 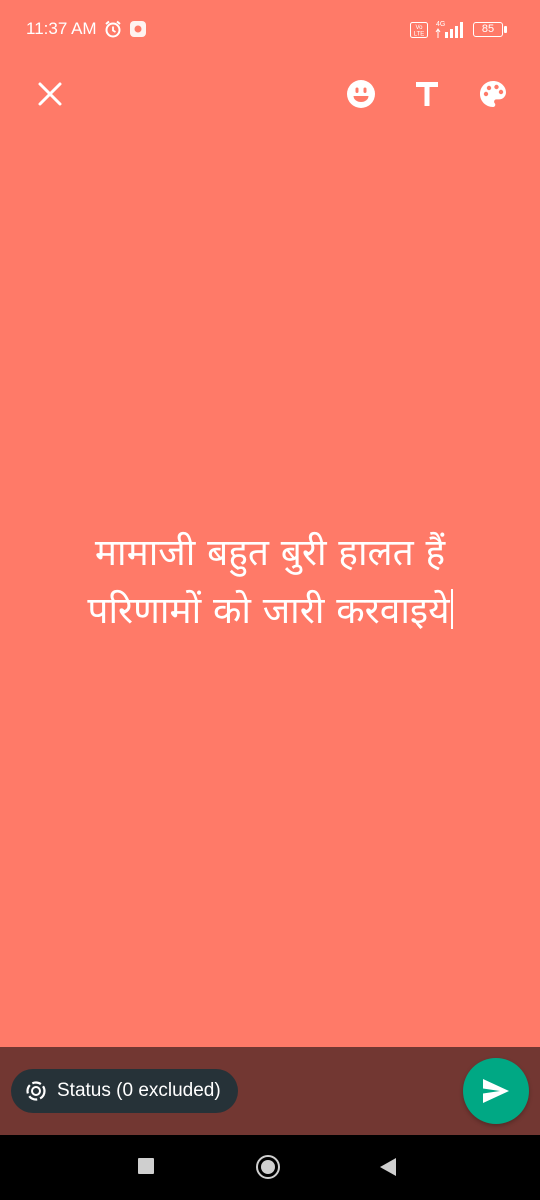 I want to click on close-button, so click(x=50, y=94).